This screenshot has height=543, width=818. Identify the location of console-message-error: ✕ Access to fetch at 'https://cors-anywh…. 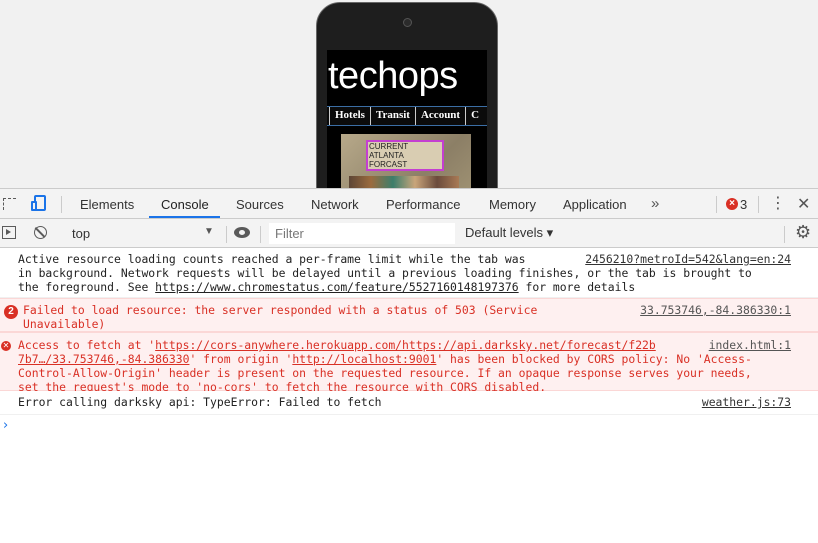
(409, 363).